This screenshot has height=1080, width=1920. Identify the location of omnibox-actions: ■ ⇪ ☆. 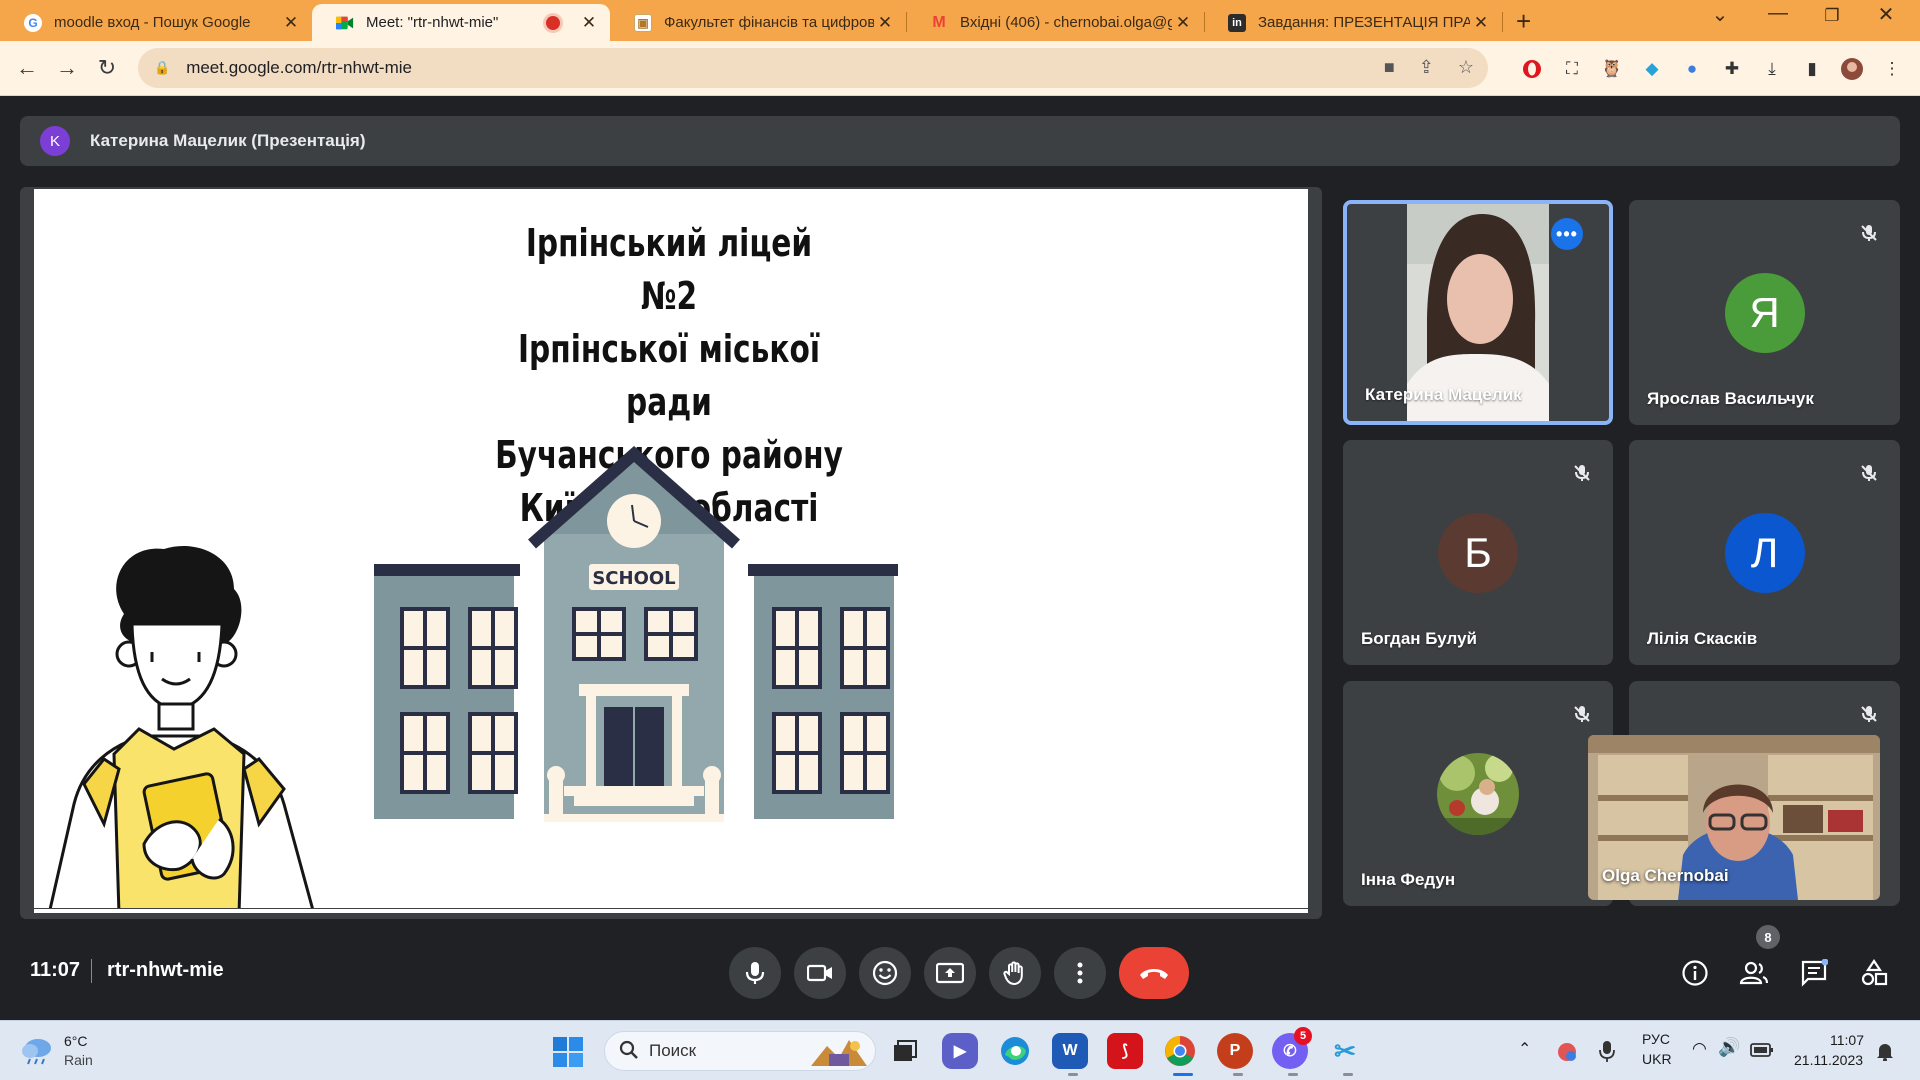
(1429, 67).